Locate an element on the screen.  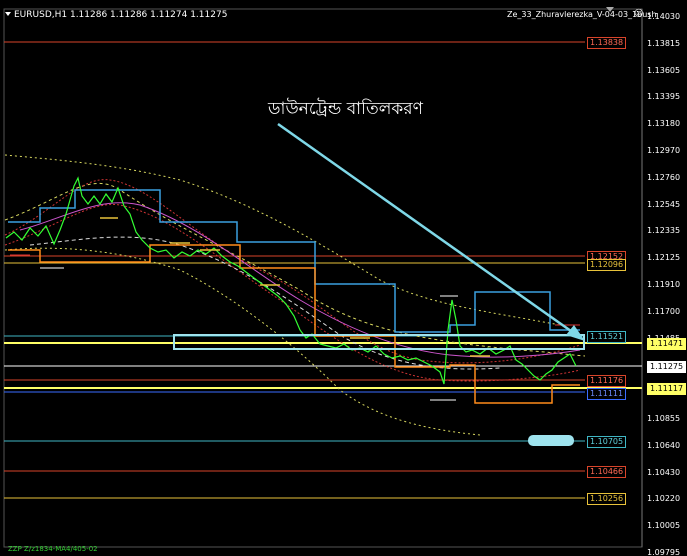
price-axis-tick: 1.10220 is located at coordinates (664, 499).